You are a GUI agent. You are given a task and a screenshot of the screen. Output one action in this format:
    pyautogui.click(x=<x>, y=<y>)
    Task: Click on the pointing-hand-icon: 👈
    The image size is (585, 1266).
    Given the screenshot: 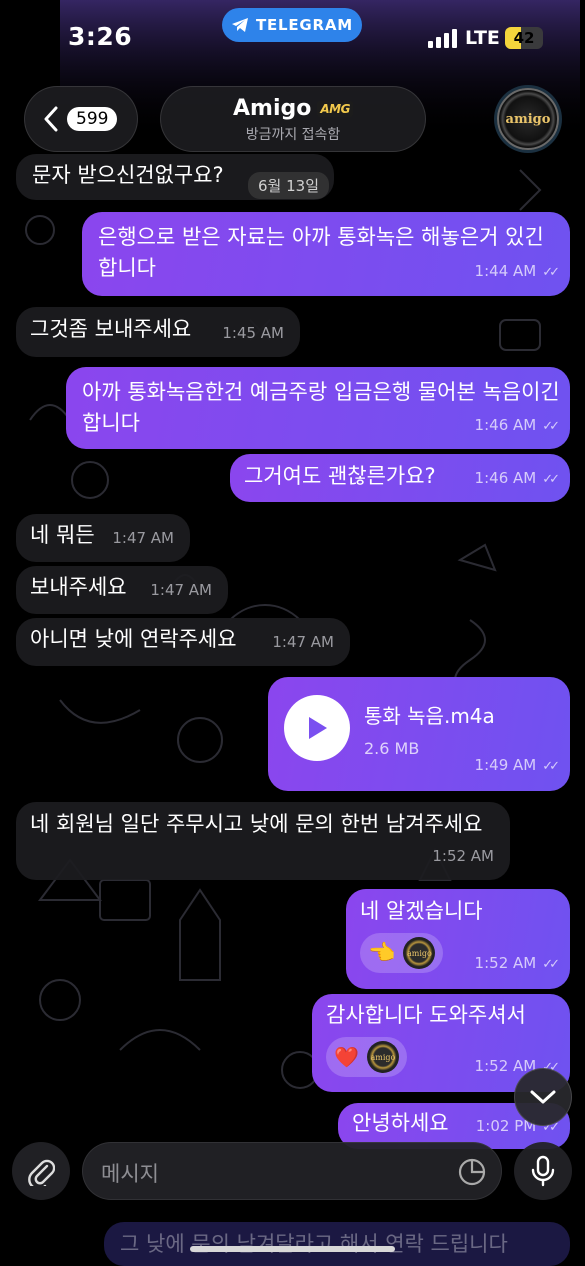 What is the action you would take?
    pyautogui.click(x=382, y=953)
    